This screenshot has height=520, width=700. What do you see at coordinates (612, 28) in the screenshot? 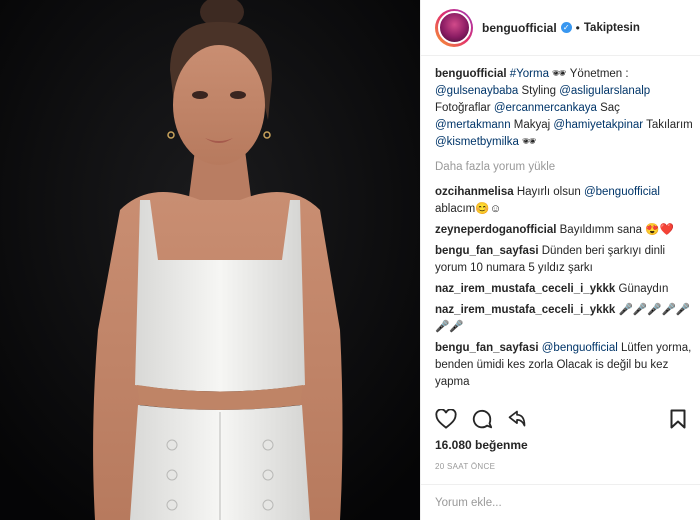
I see `follow-status-button: Takiptesin` at bounding box center [612, 28].